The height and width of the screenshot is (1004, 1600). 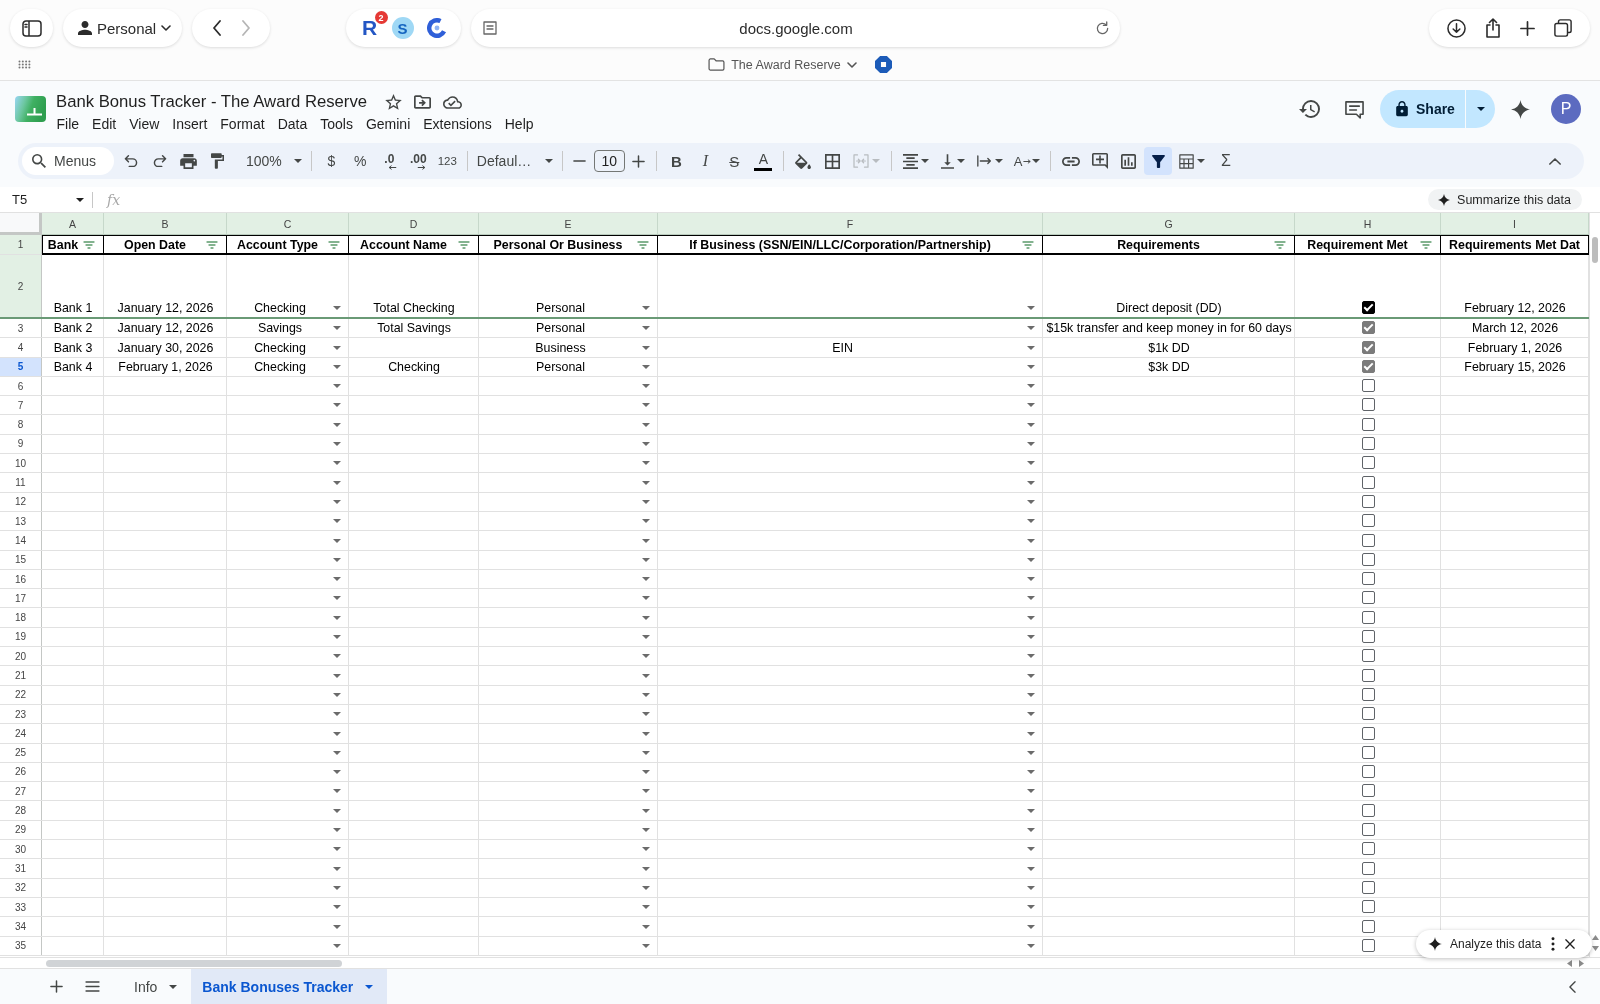 I want to click on undo-icon, so click(x=130, y=161).